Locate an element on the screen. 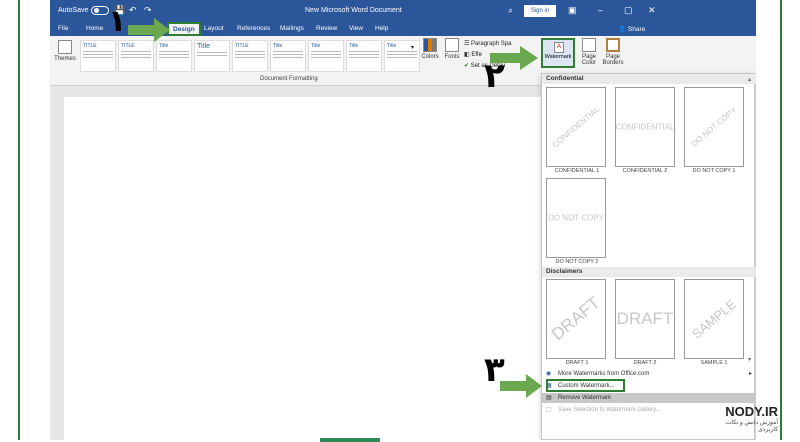 The height and width of the screenshot is (442, 800). effects-button: ◧ Effe is located at coordinates (473, 54).